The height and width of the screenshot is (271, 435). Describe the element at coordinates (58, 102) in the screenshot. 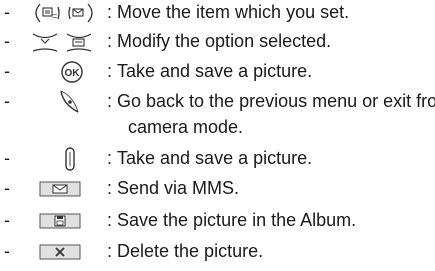

I see `end-key-icon` at that location.